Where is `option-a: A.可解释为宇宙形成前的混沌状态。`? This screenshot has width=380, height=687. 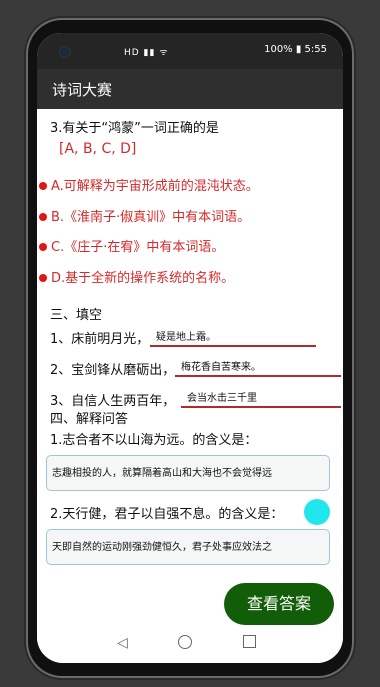
option-a: A.可解释为宇宙形成前的混沌状态。 is located at coordinates (149, 184).